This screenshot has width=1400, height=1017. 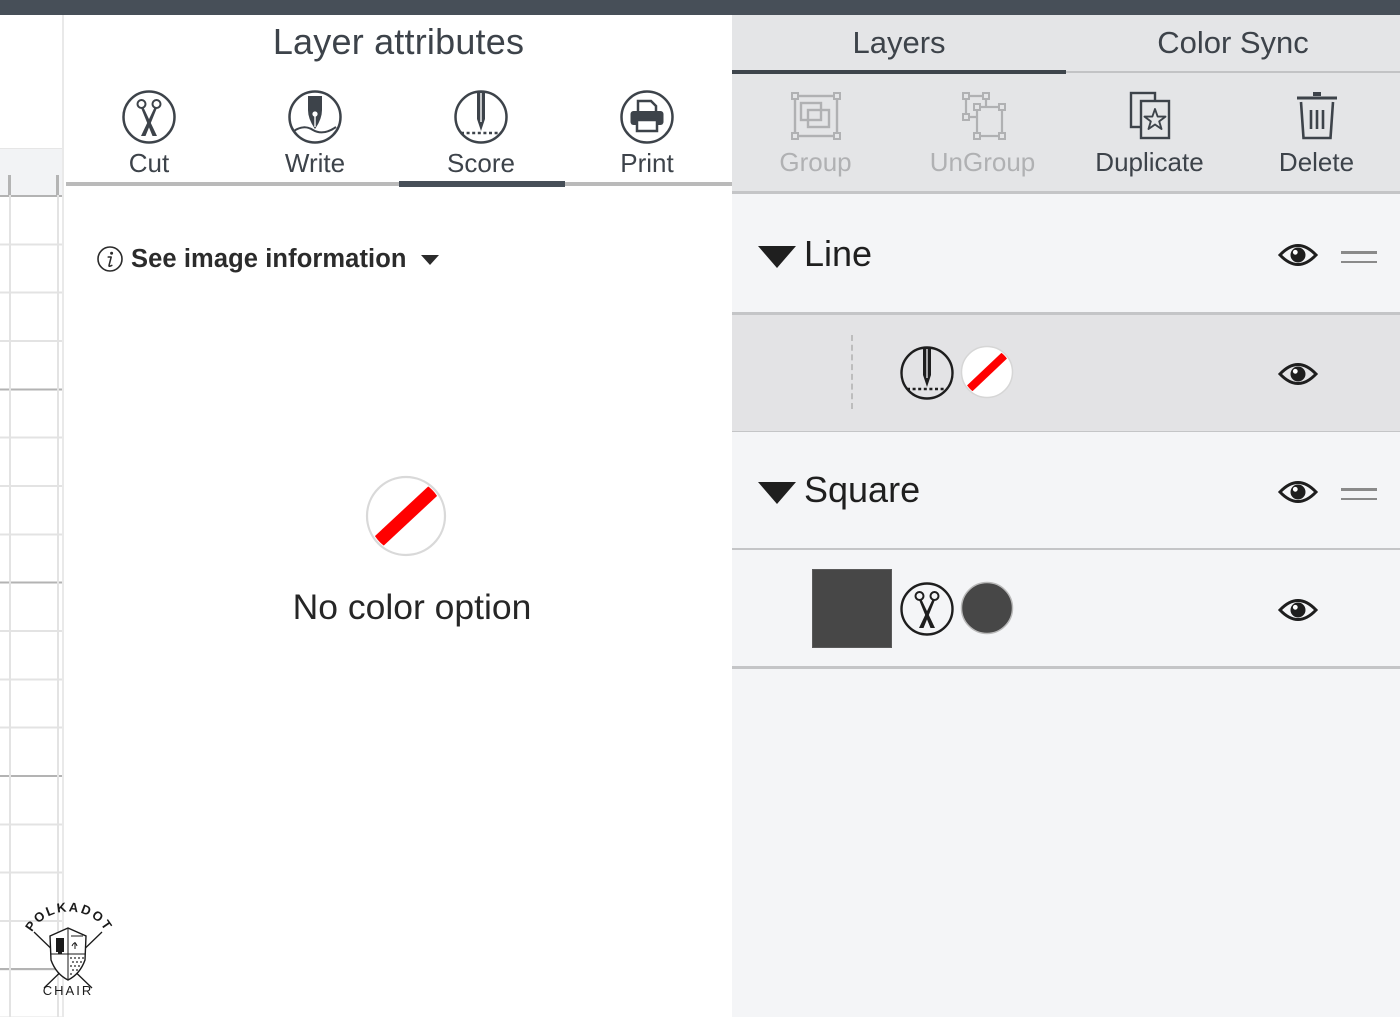 I want to click on layer-item-line-score, so click(x=1066, y=374).